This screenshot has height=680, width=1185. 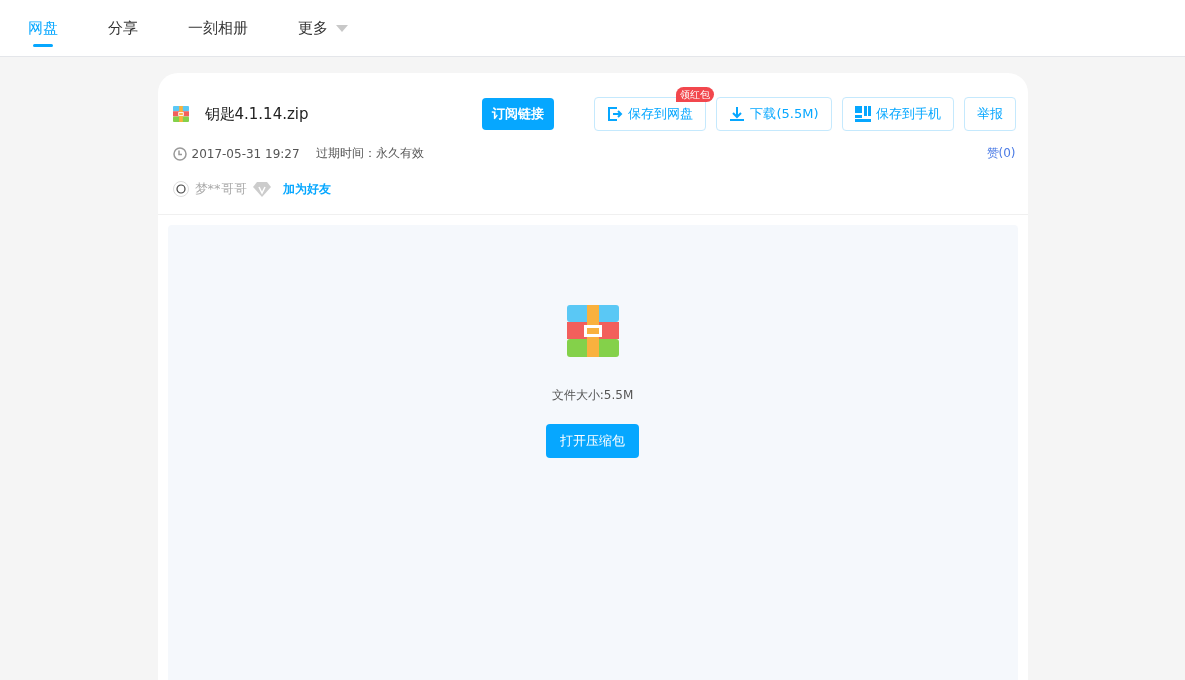 What do you see at coordinates (261, 189) in the screenshot?
I see `diamond-icon` at bounding box center [261, 189].